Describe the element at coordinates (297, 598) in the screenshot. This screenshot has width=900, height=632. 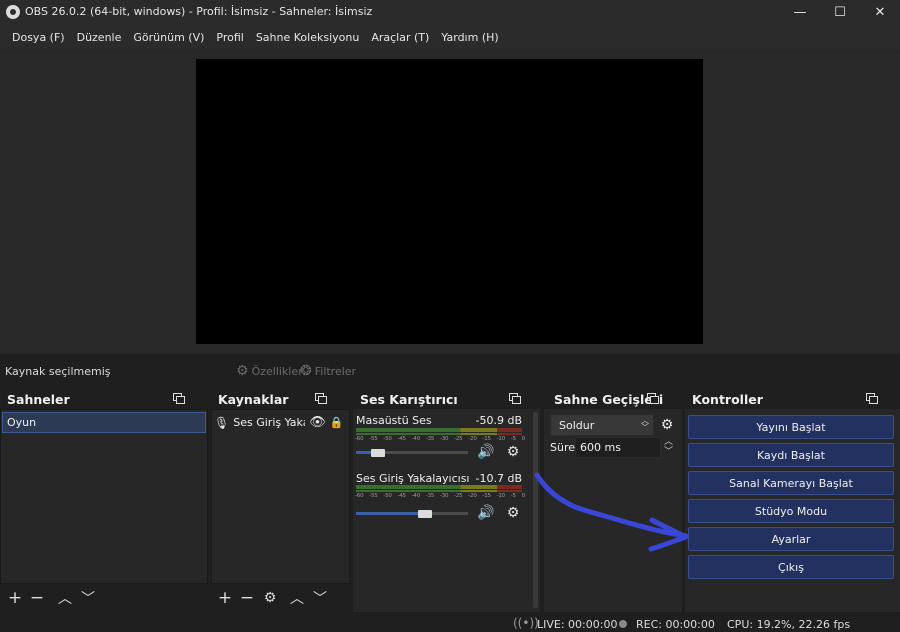
I see `move-source-up-button: ︿` at that location.